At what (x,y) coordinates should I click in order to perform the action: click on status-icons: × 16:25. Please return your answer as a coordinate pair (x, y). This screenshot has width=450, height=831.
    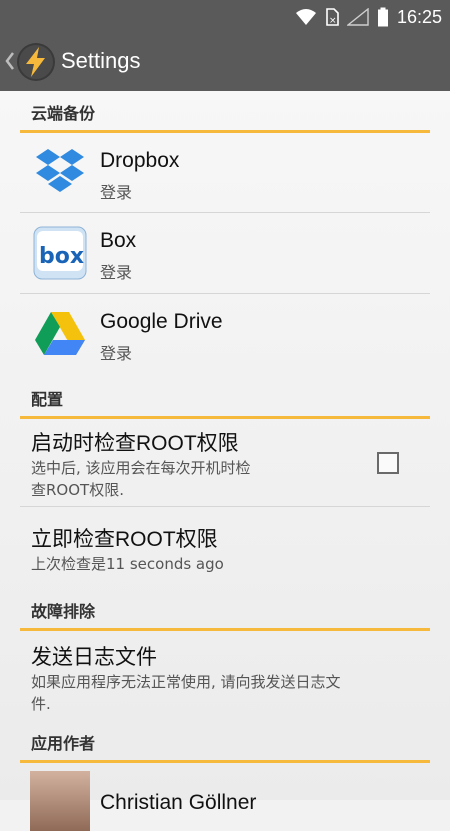
    Looking at the image, I should click on (368, 17).